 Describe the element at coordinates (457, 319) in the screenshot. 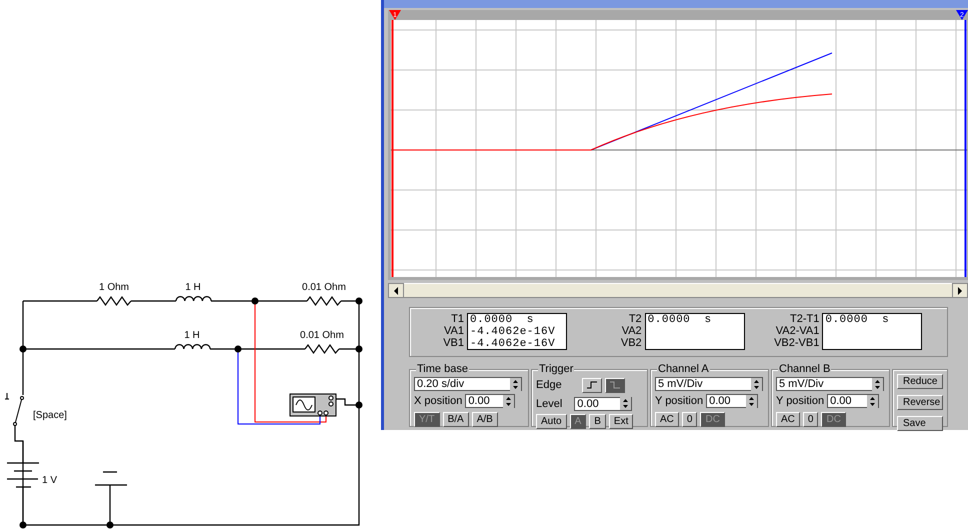

I see `readout-label: T1` at that location.